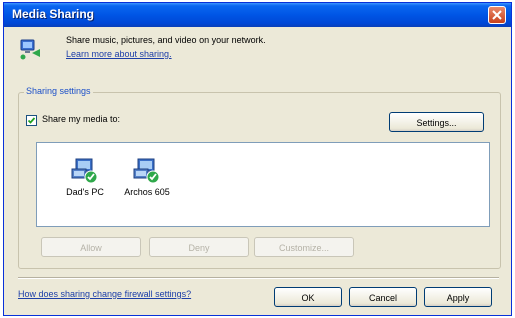 The height and width of the screenshot is (318, 515). Describe the element at coordinates (30, 49) in the screenshot. I see `media-sharing-icon` at that location.